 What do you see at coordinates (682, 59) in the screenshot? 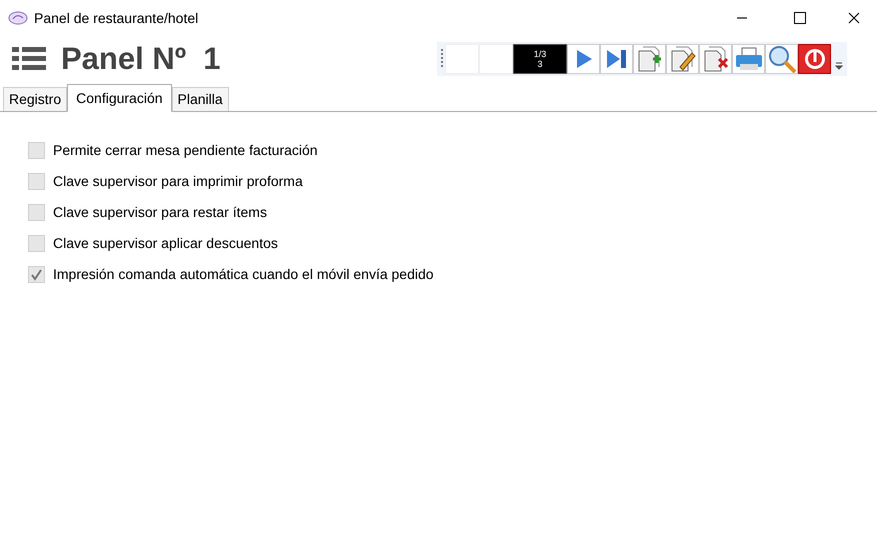
I see `edit-document-button` at bounding box center [682, 59].